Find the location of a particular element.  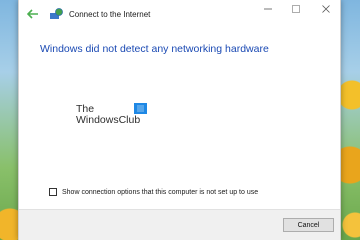

maximize-button is located at coordinates (296, 9).